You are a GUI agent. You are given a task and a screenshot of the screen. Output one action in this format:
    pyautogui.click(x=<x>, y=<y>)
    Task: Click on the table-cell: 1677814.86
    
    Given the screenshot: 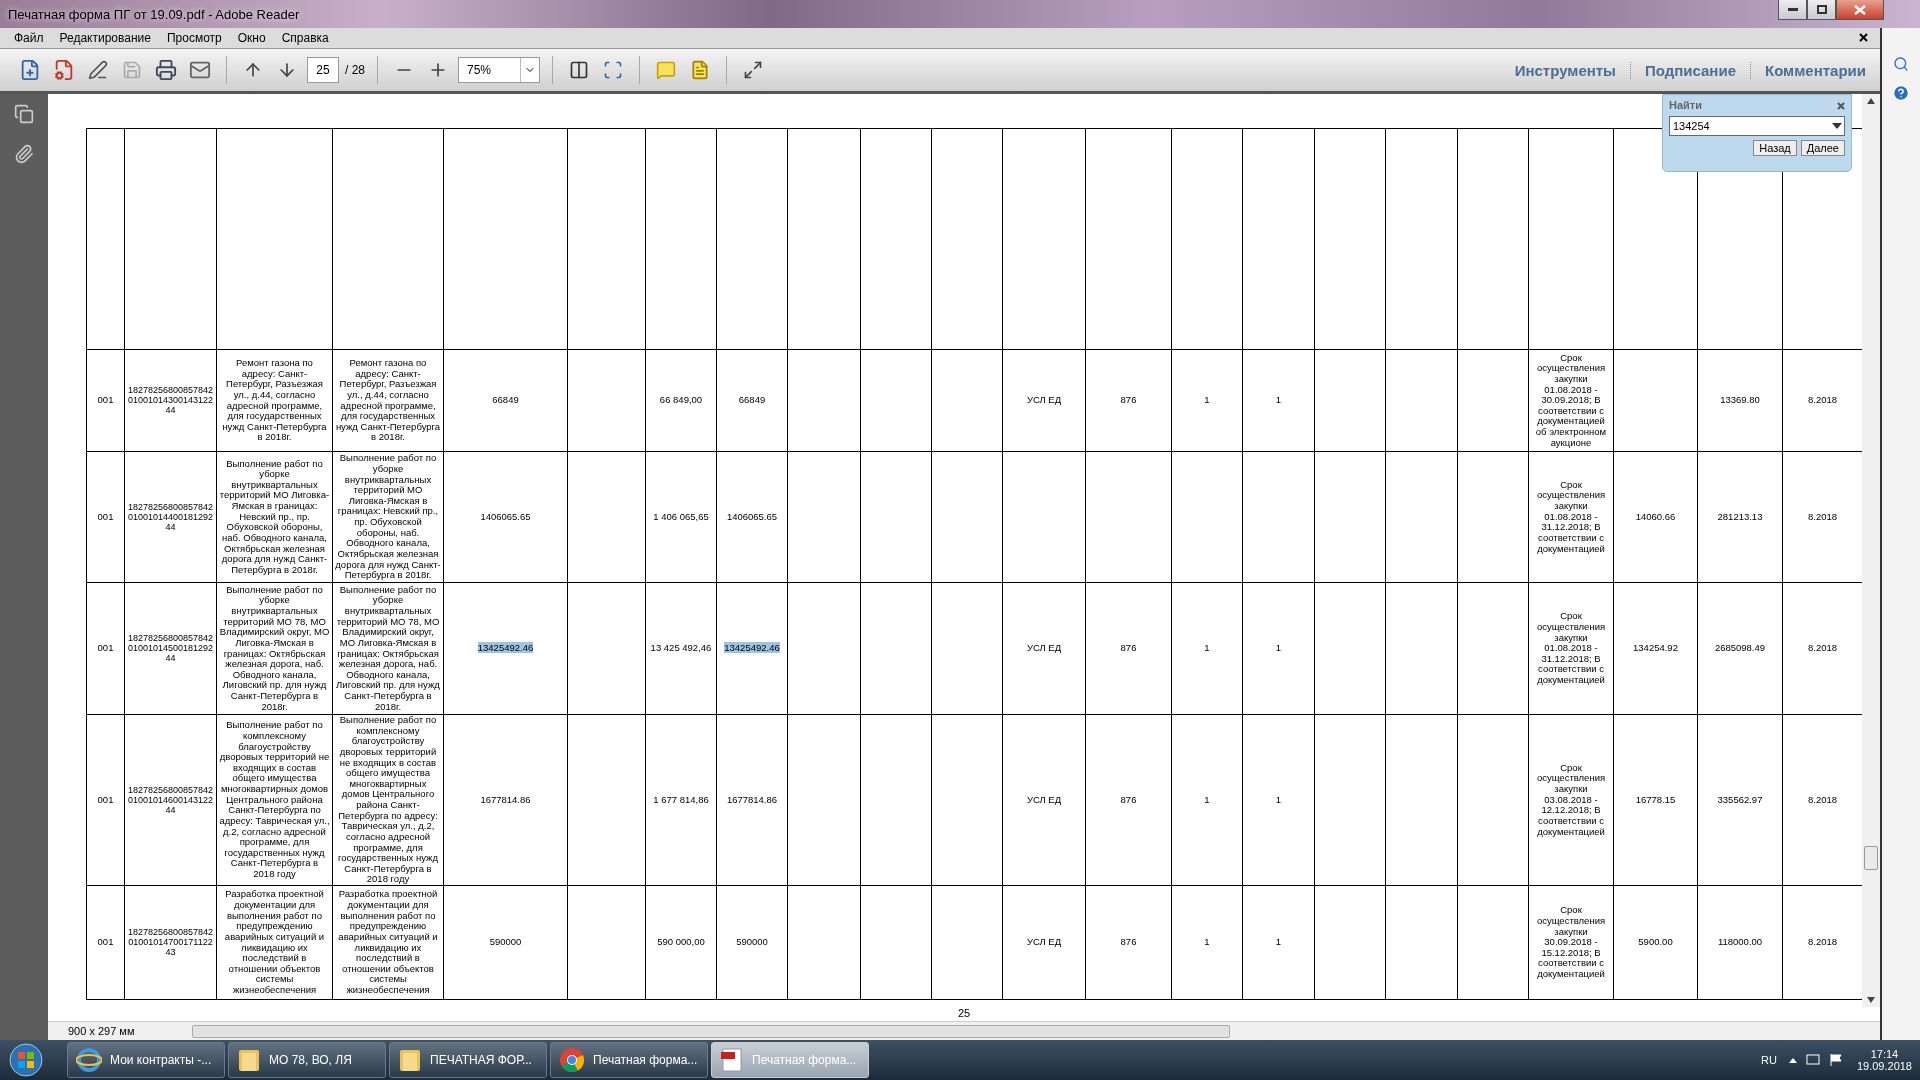 What is the action you would take?
    pyautogui.click(x=505, y=799)
    